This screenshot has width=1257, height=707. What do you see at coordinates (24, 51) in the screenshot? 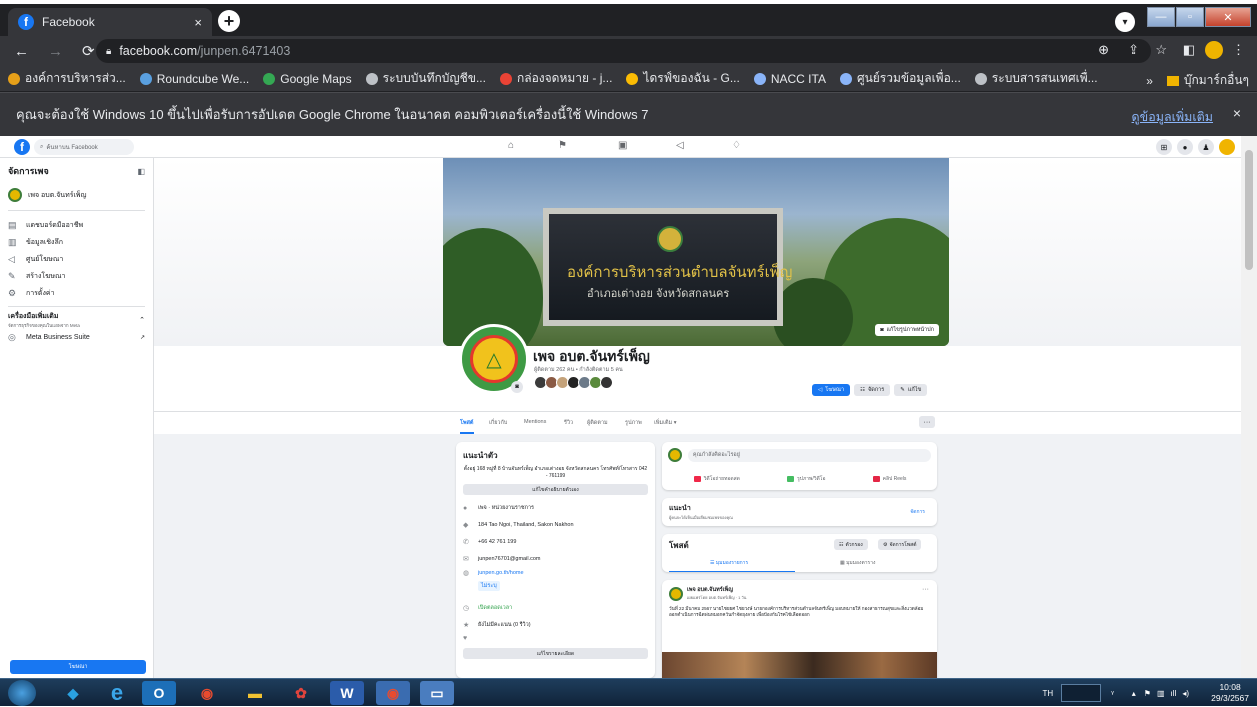
I see `back-icon: ←` at bounding box center [24, 51].